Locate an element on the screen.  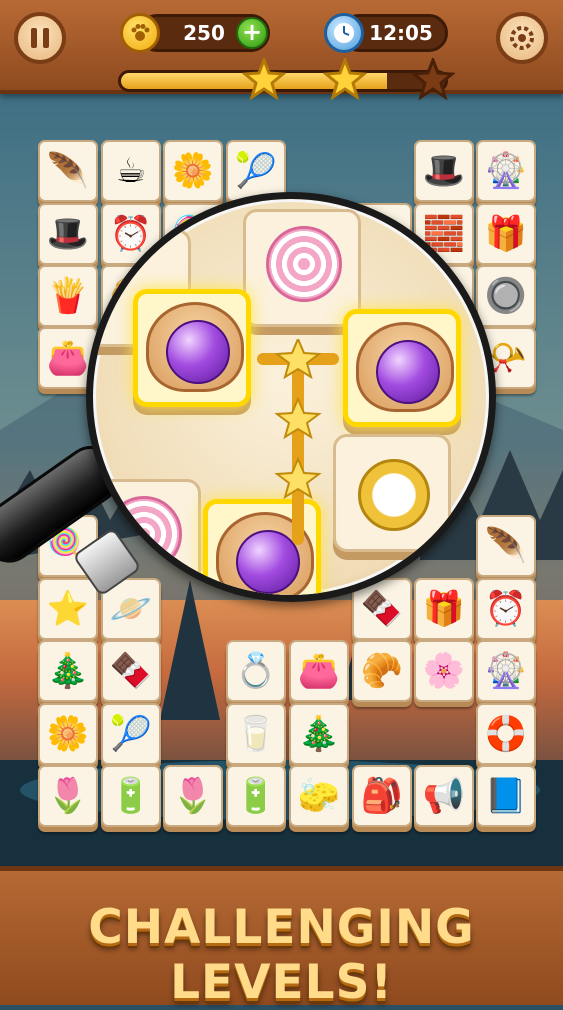
tile: 🎒 is located at coordinates (382, 796).